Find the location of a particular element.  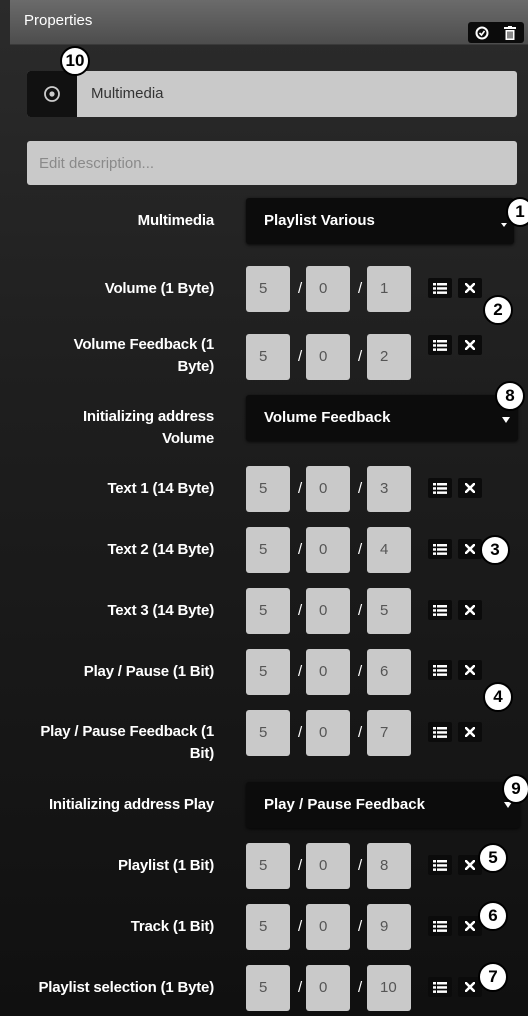

circle-check-icon is located at coordinates (482, 33).